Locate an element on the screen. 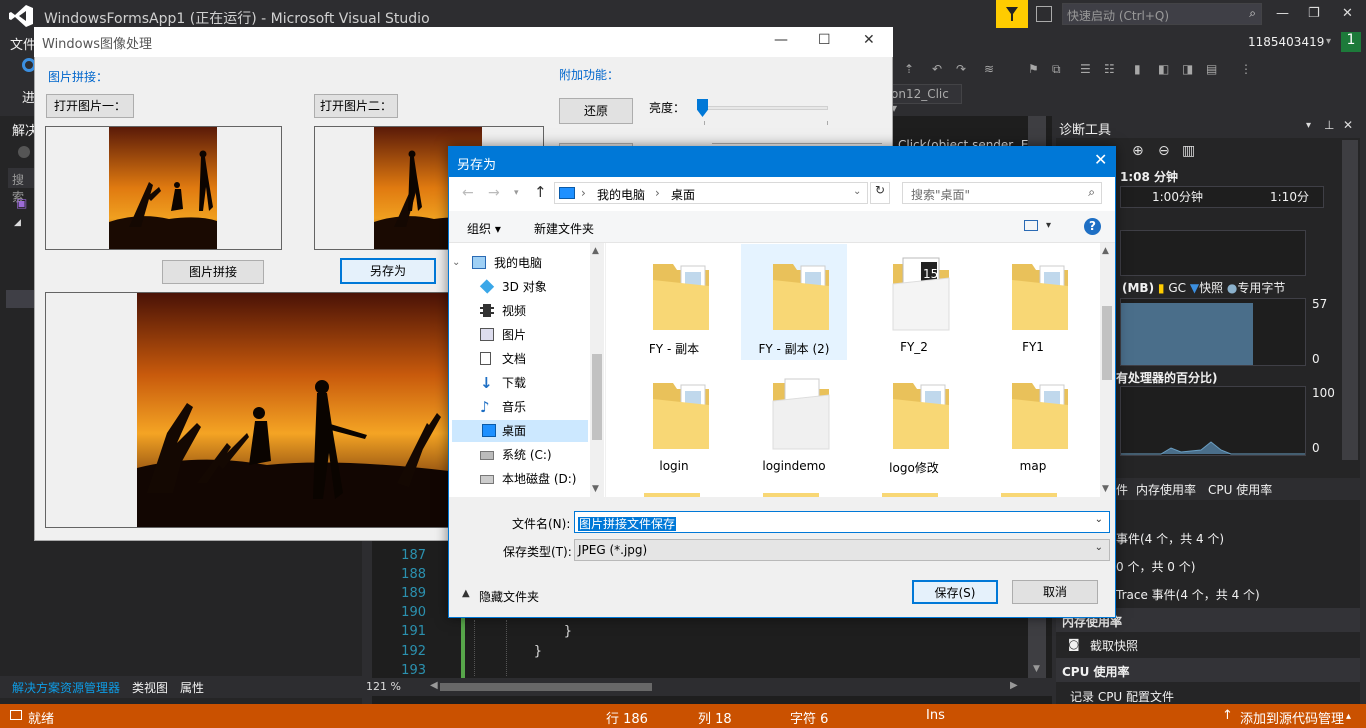  bookmark-folder-icon: ▤ is located at coordinates (1213, 69).